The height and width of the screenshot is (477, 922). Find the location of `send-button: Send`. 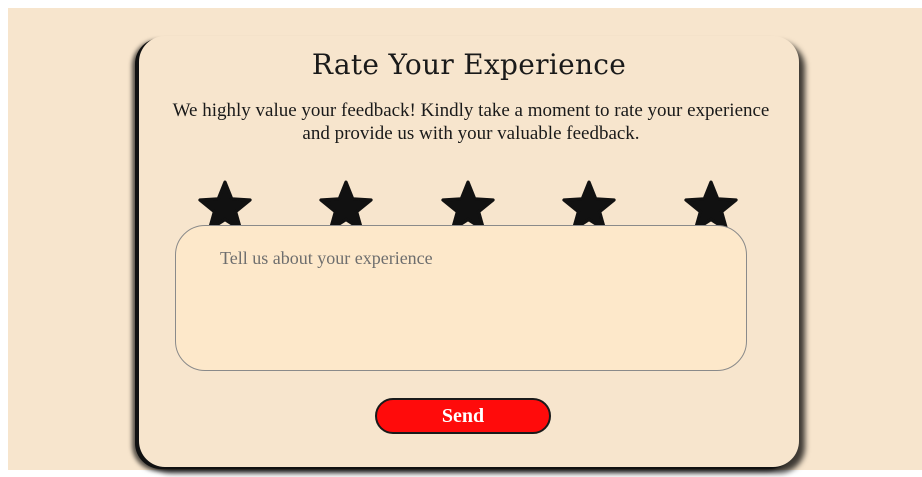

send-button: Send is located at coordinates (463, 416).